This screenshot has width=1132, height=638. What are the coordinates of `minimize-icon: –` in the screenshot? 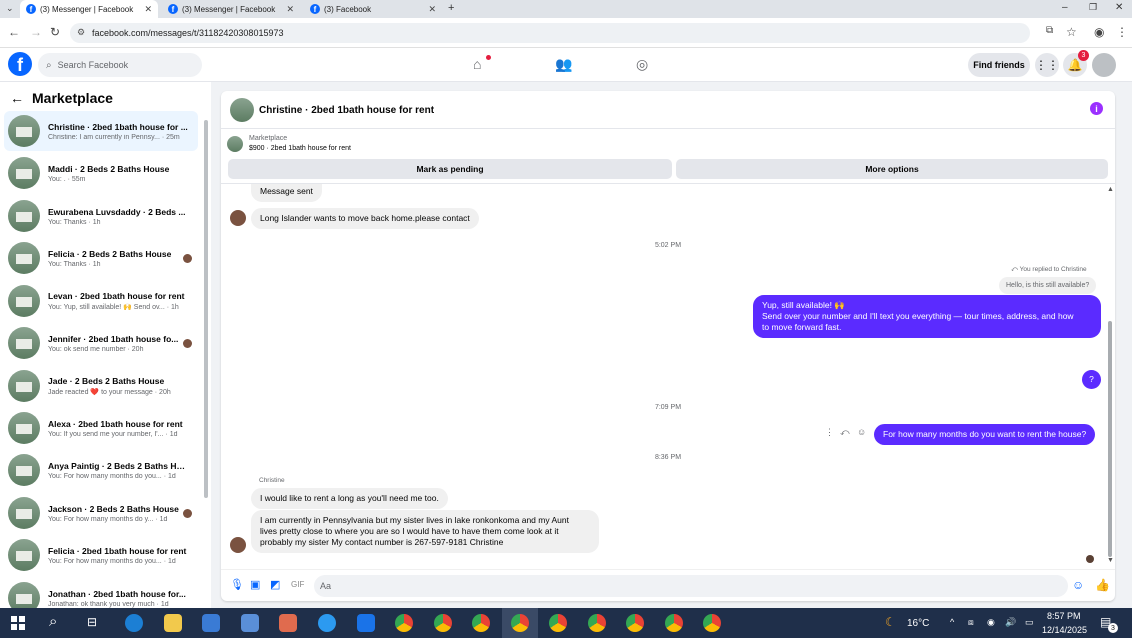 It's located at (1065, 7).